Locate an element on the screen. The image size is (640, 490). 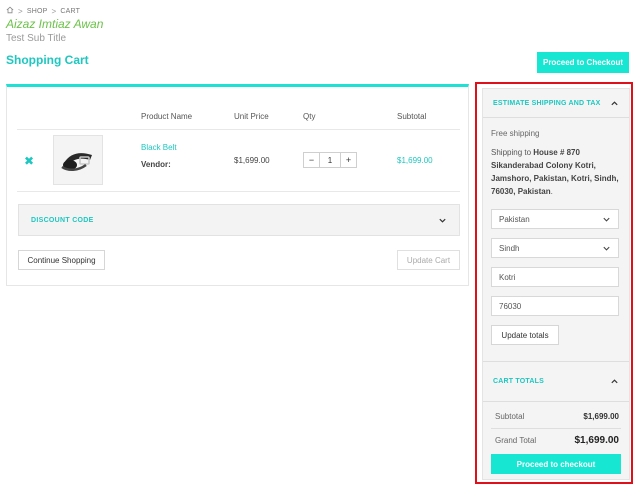
row-divider is located at coordinates (238, 191).